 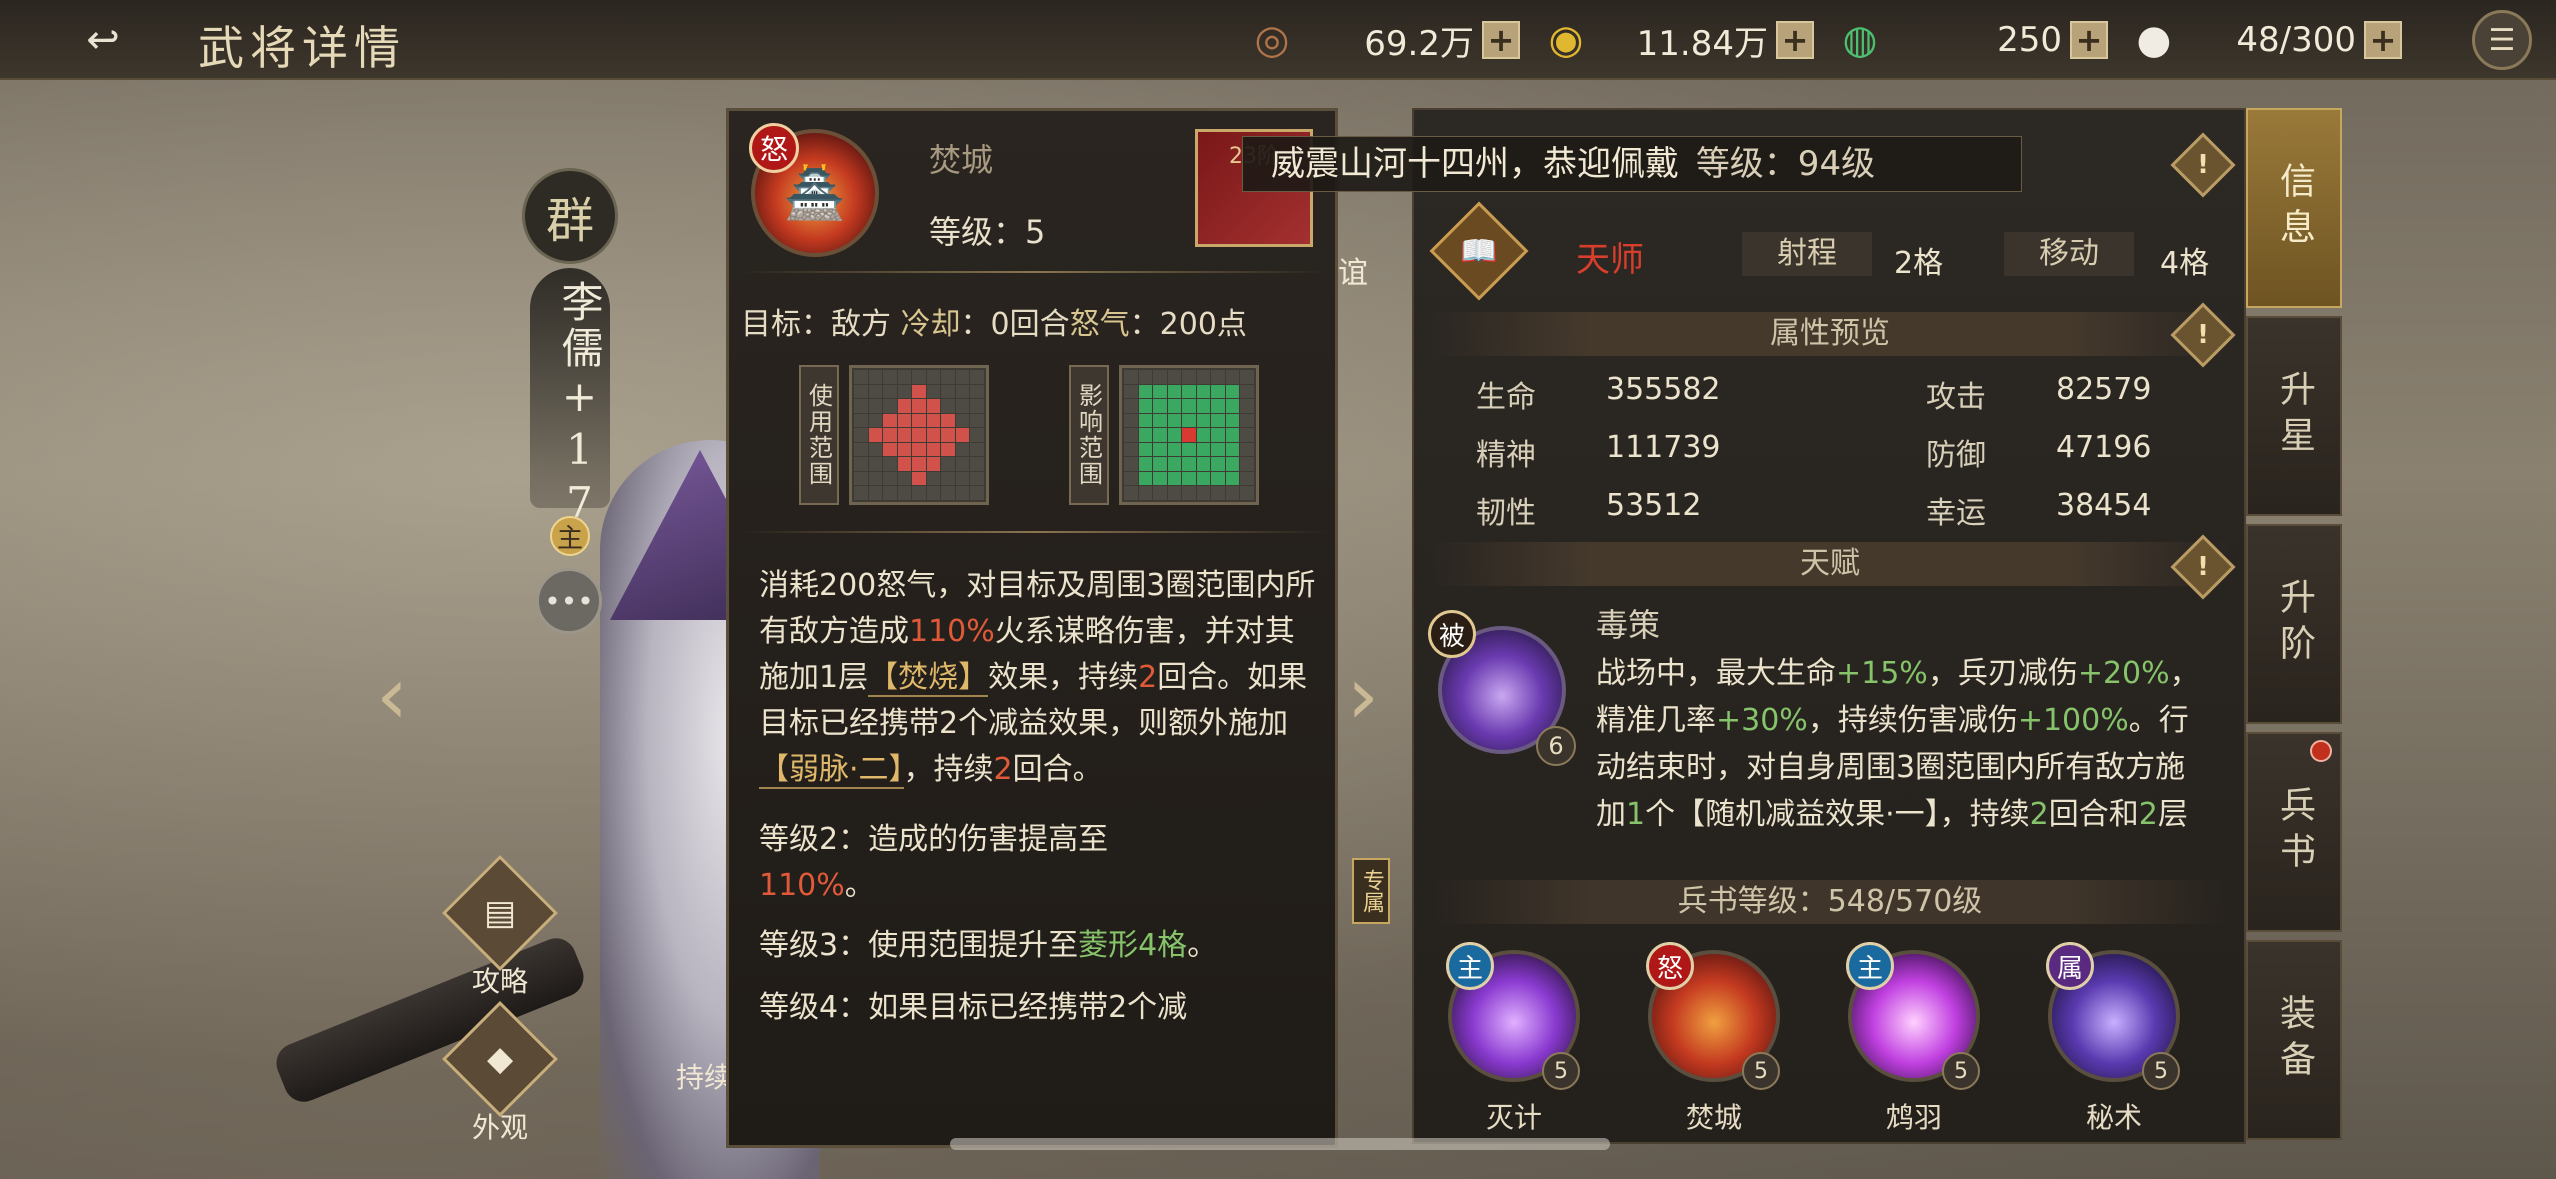 What do you see at coordinates (1272, 40) in the screenshot?
I see `copper-coins-icon: ◎` at bounding box center [1272, 40].